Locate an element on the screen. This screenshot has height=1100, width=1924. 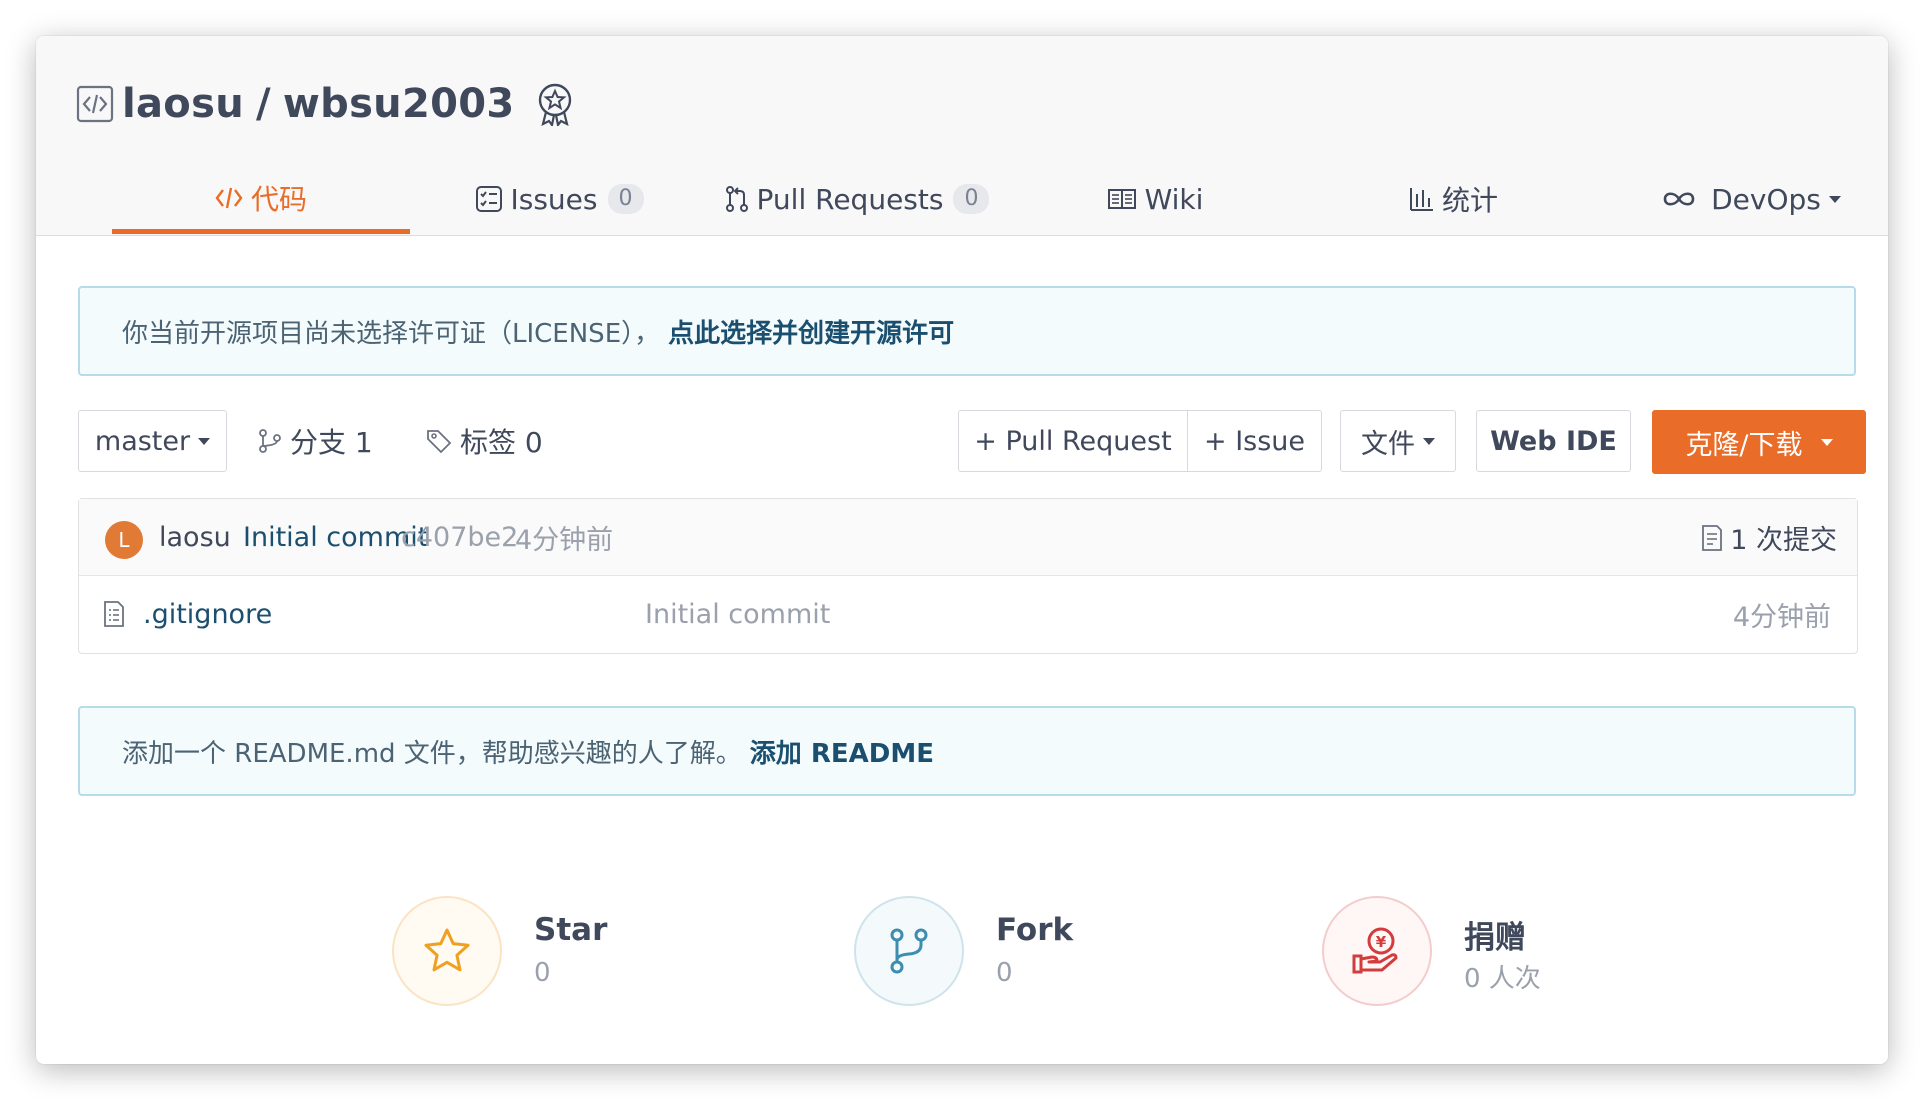
new-issue-button: + Issue is located at coordinates (1254, 441).